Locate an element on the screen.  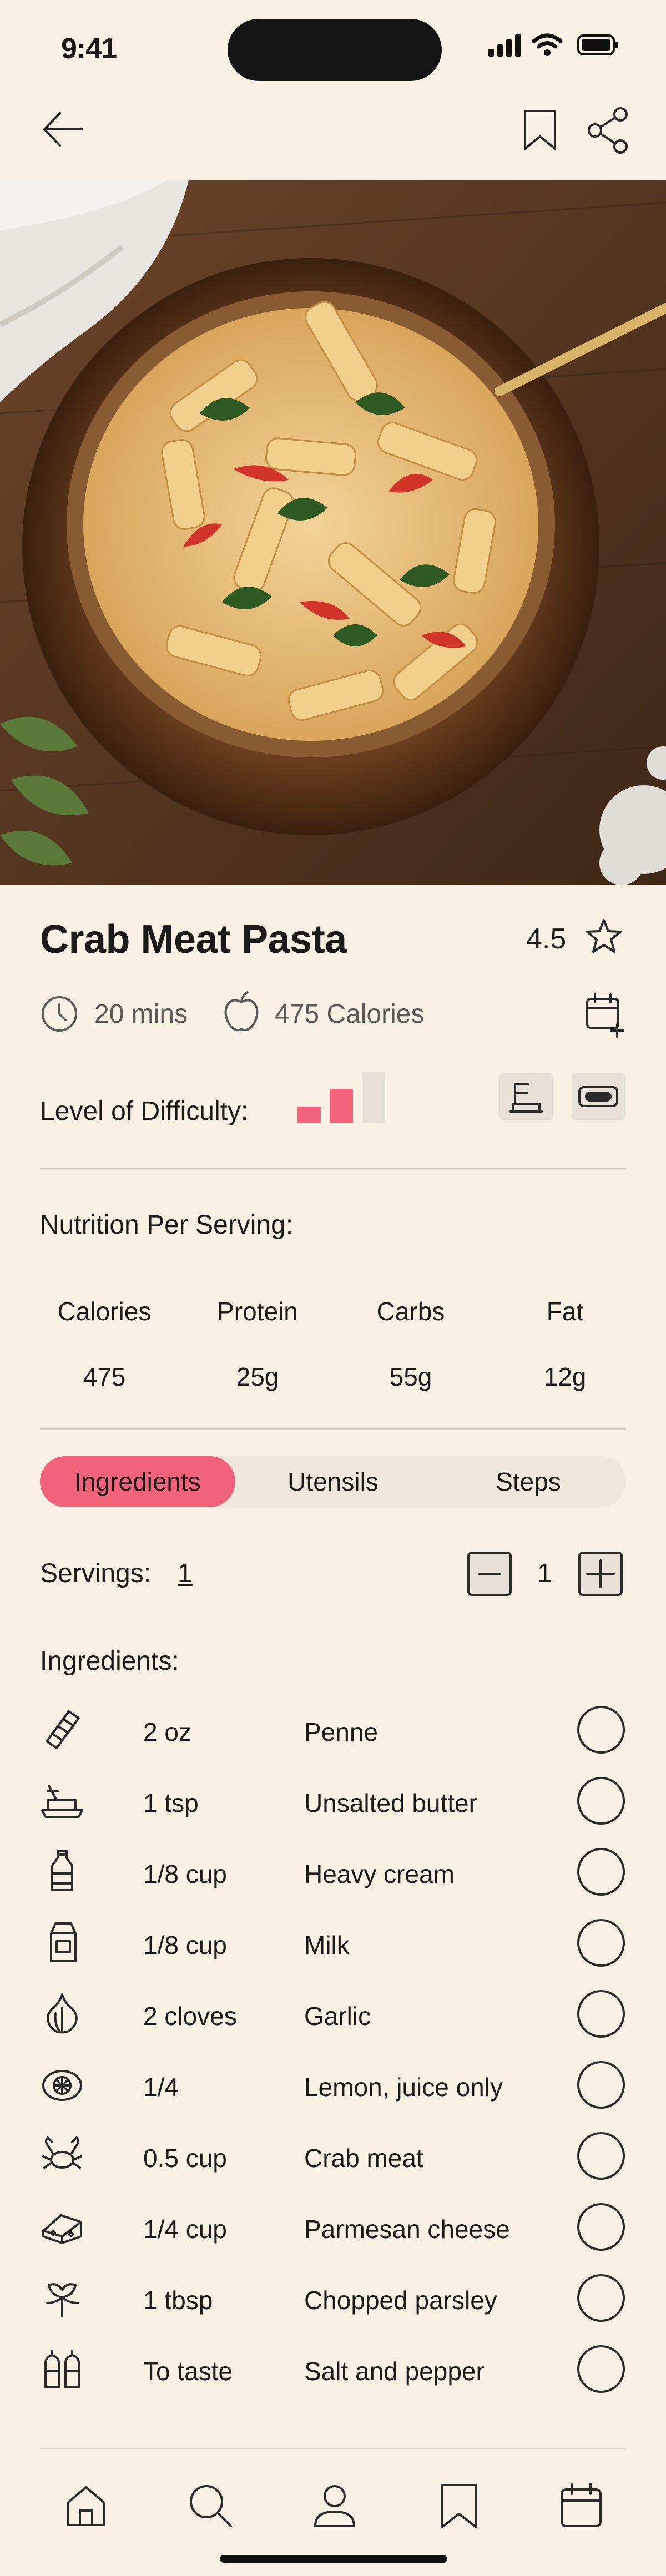
calendar-icon is located at coordinates (581, 2505).